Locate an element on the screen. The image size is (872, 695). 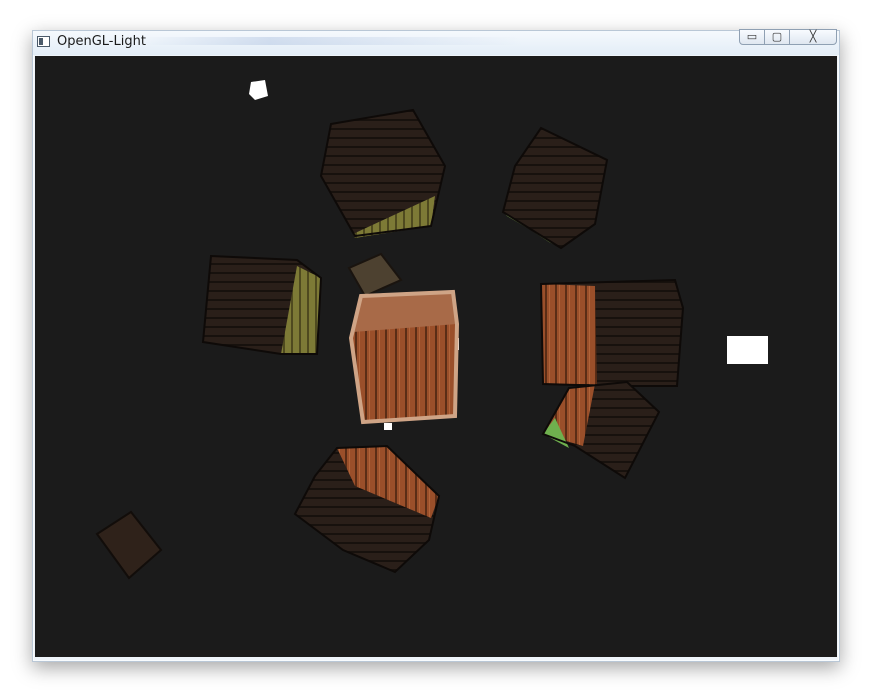
maximize-icon: ▢ is located at coordinates (777, 36).